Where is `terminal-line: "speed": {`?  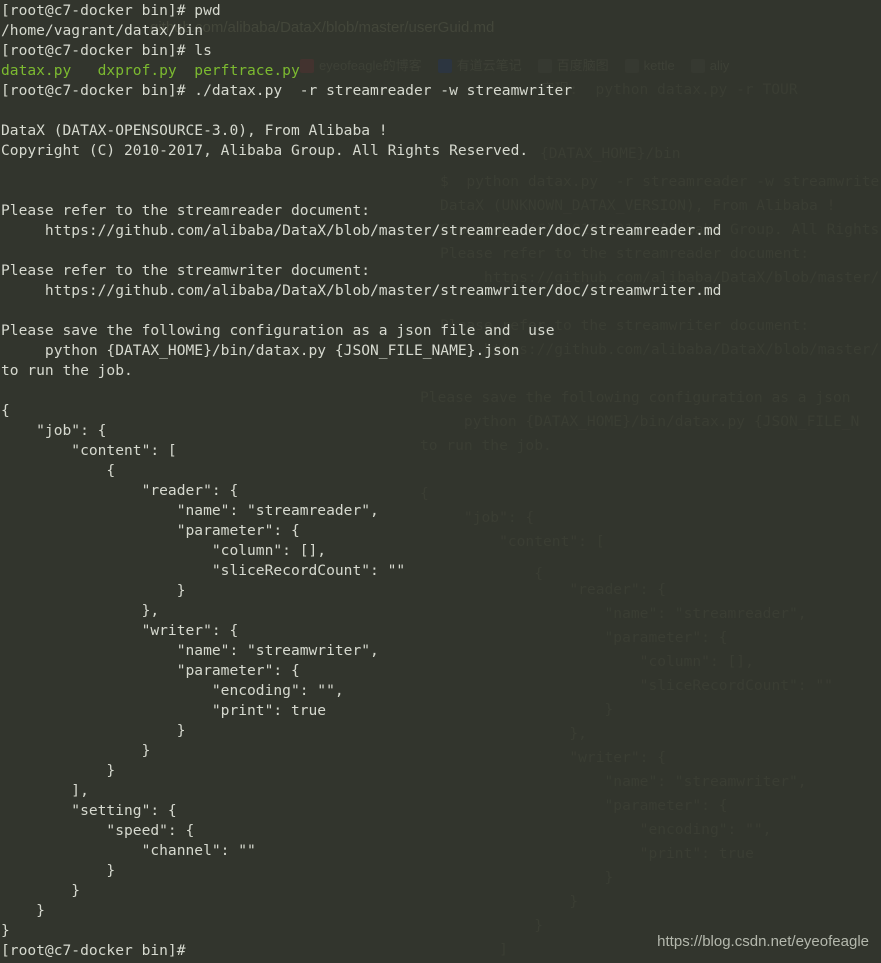
terminal-line: "speed": { is located at coordinates (98, 830).